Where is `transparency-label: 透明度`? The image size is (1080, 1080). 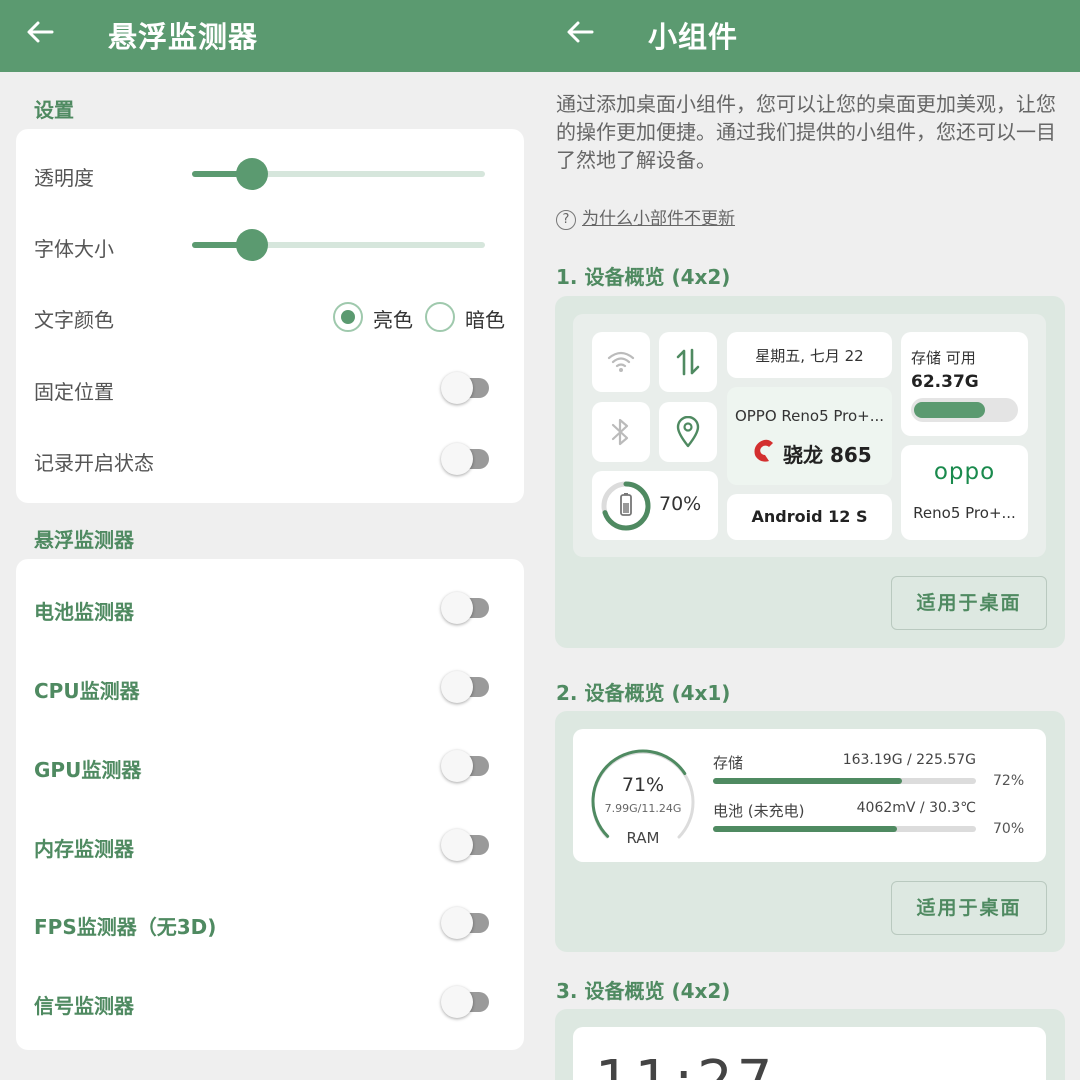
transparency-label: 透明度 is located at coordinates (64, 178).